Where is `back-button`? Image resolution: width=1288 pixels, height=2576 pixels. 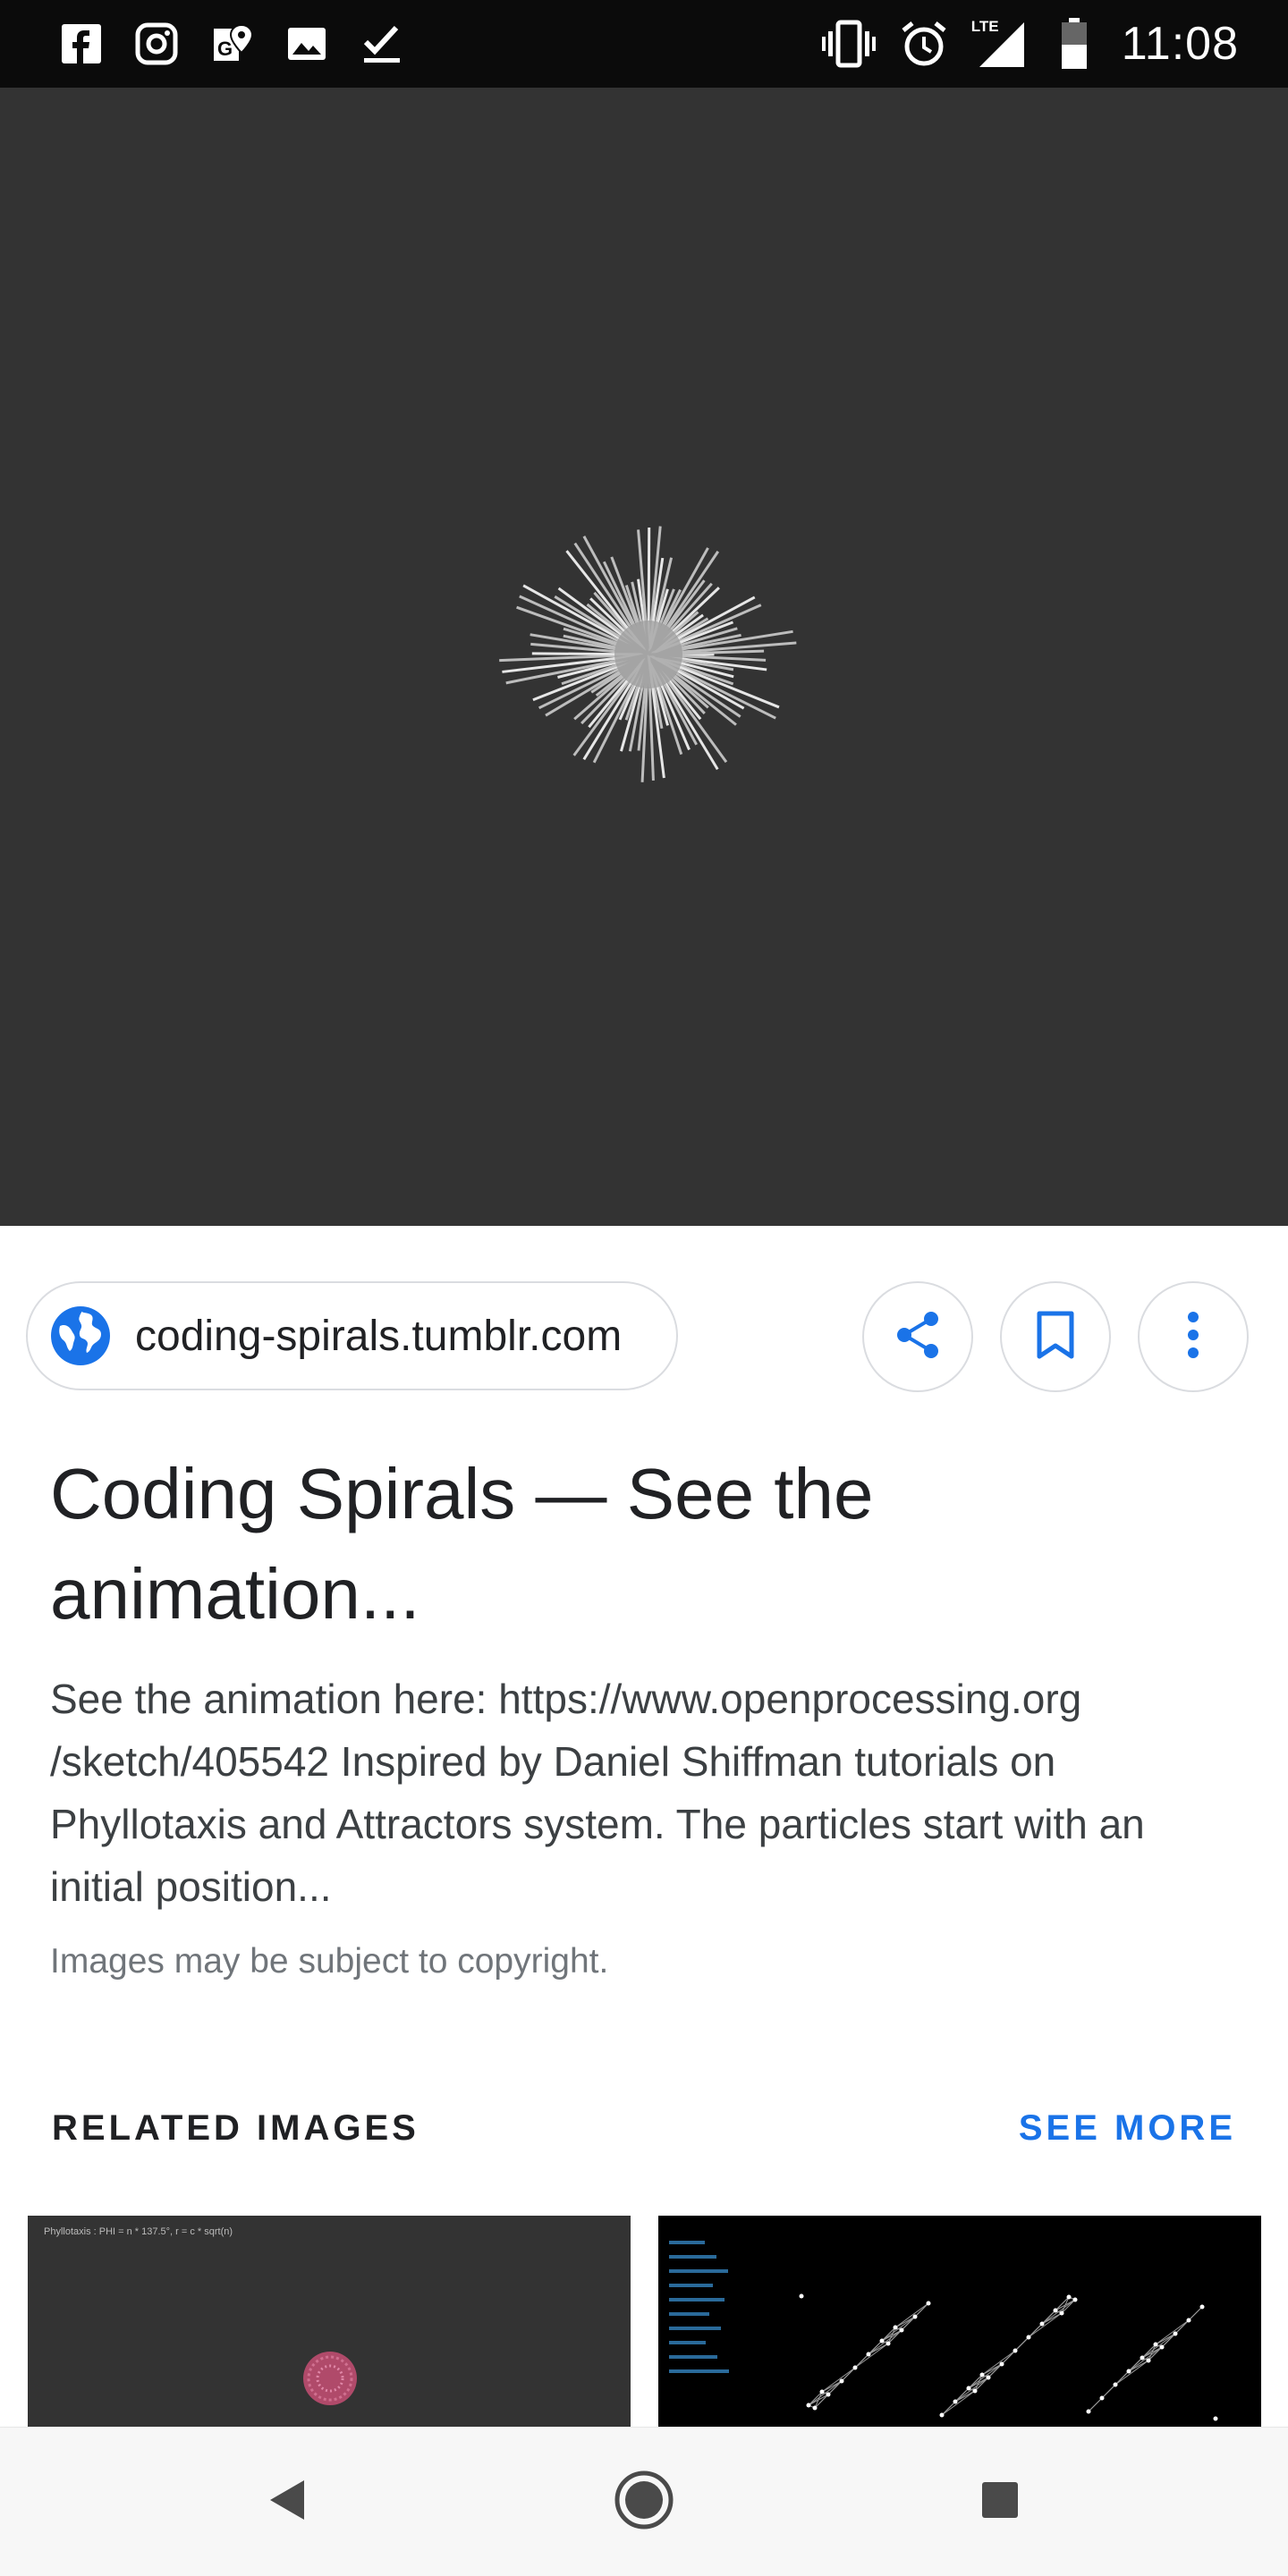
back-button is located at coordinates (286, 2502).